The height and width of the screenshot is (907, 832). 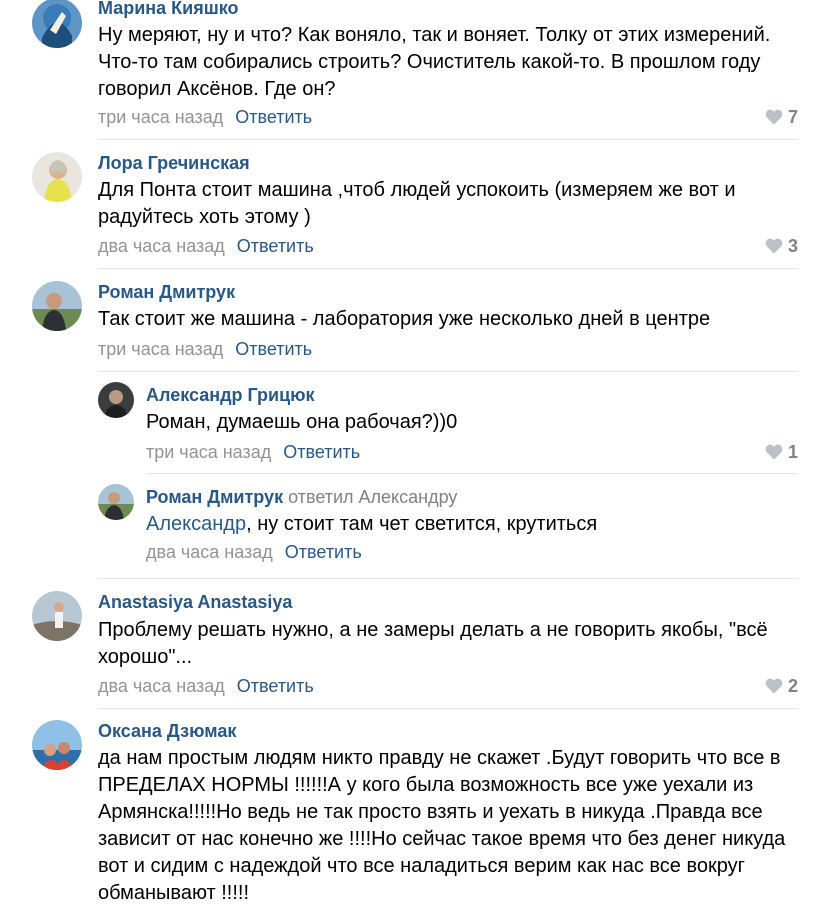 What do you see at coordinates (792, 685) in the screenshot?
I see `like-count: 2` at bounding box center [792, 685].